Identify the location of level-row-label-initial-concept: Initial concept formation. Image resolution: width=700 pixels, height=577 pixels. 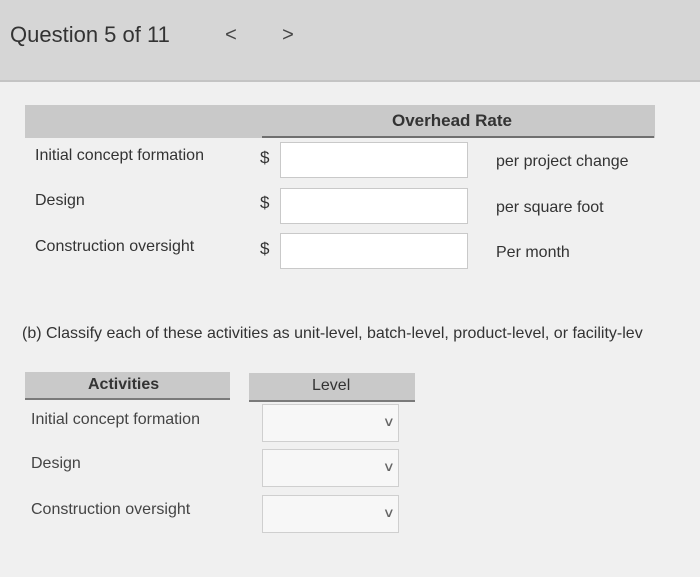
(115, 419).